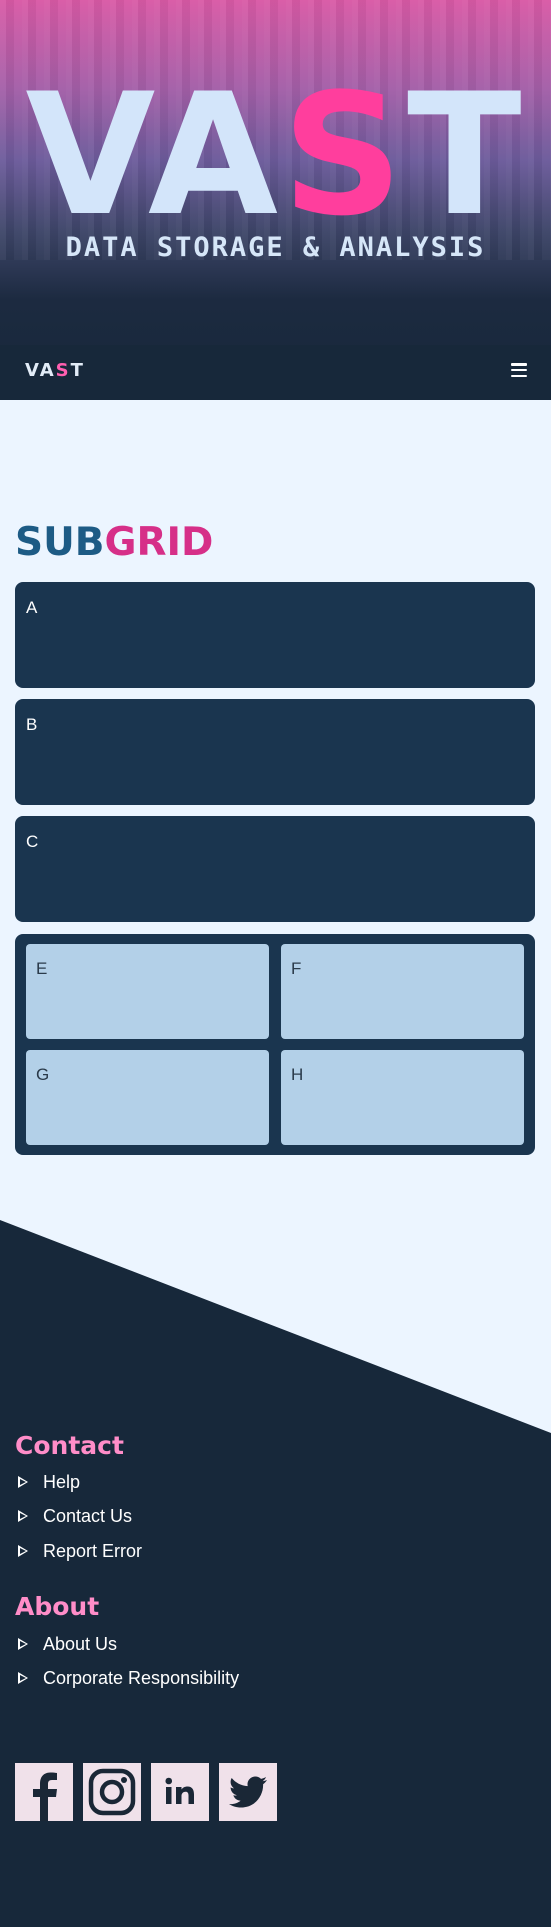  I want to click on subgrid-cell-f: F, so click(402, 991).